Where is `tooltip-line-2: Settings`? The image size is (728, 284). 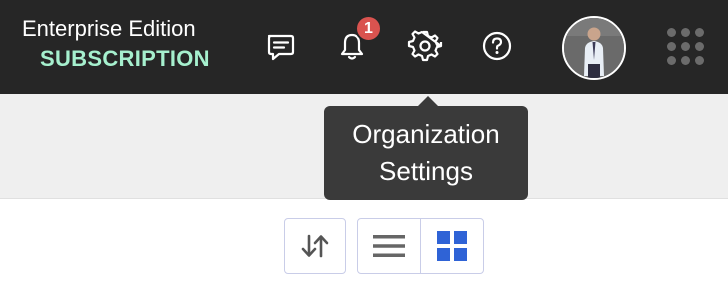 tooltip-line-2: Settings is located at coordinates (426, 171).